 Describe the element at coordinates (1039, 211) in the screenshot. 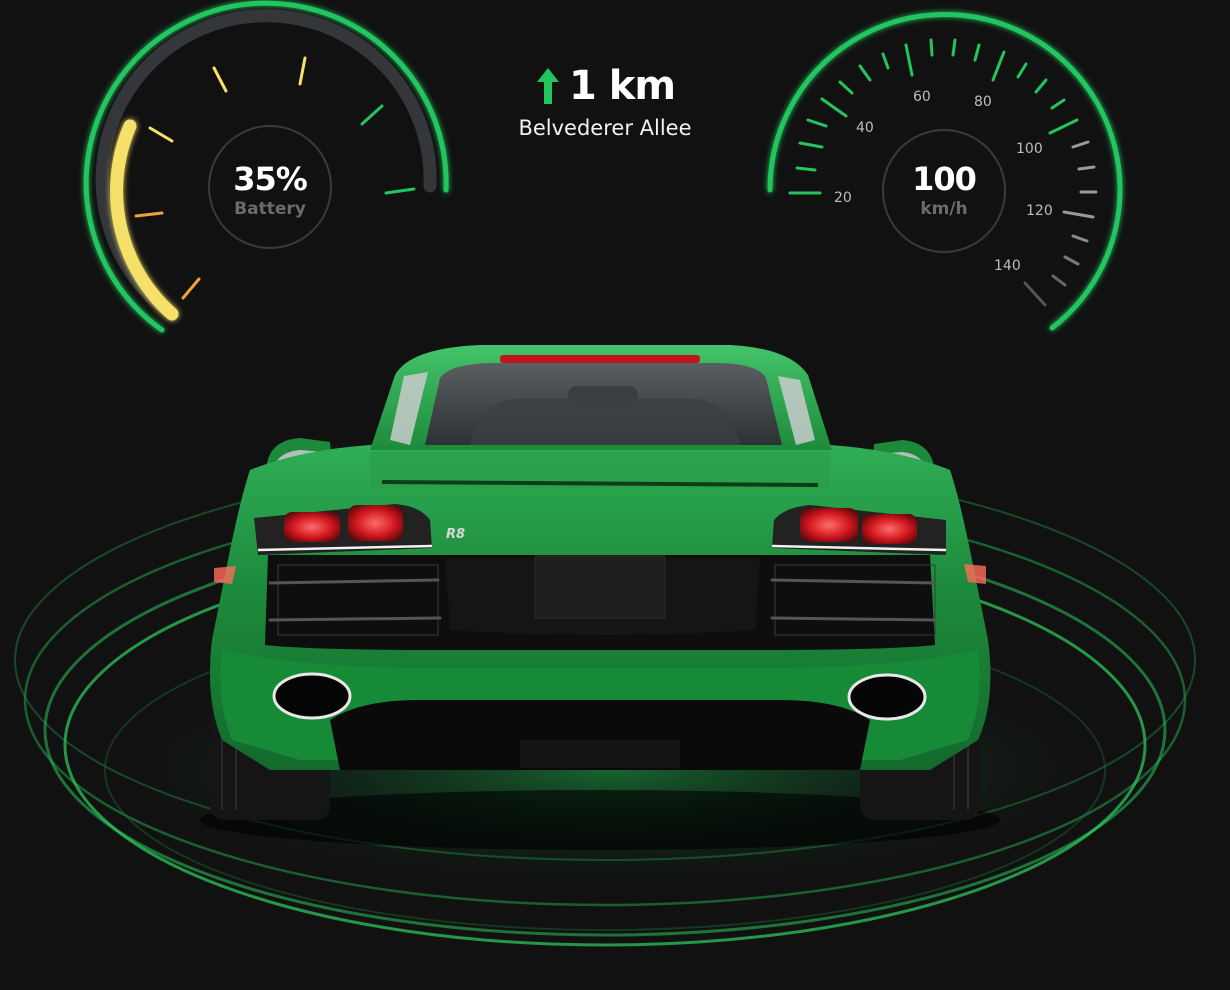

I see `speed-scale-label: 120` at that location.